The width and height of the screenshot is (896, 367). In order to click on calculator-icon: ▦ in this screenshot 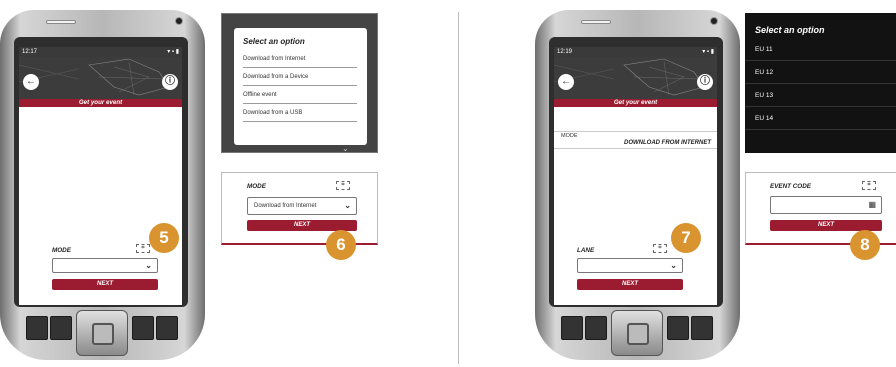, I will do `click(872, 204)`.